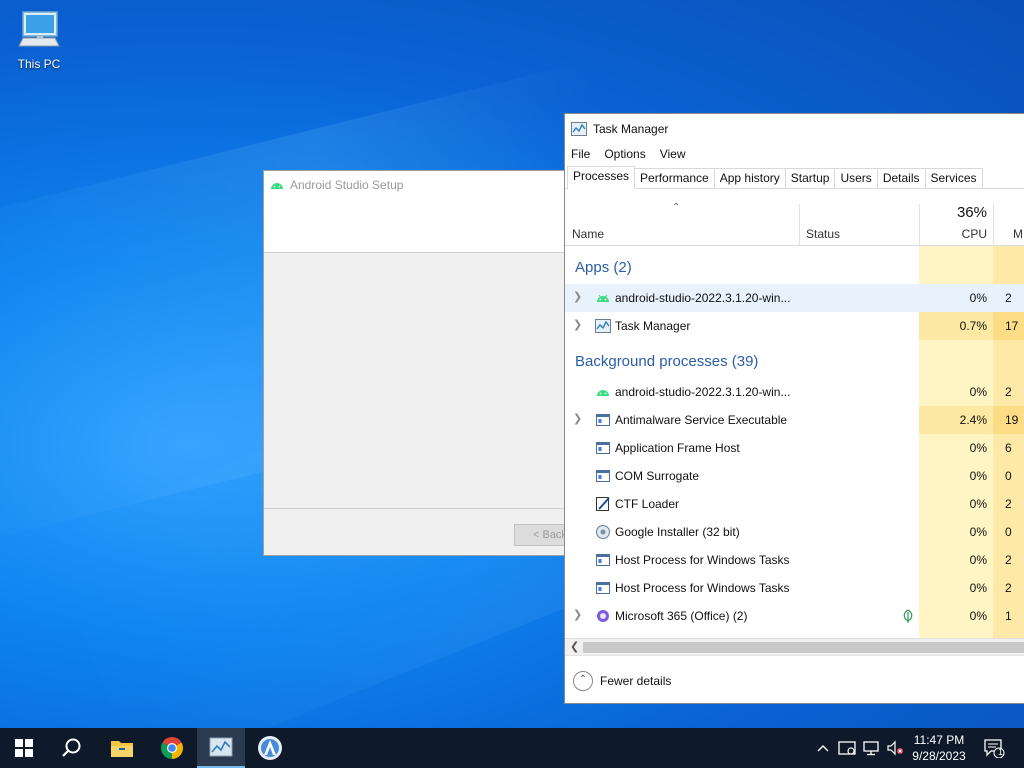  Describe the element at coordinates (701, 420) in the screenshot. I see `process-name: Antimalware Service Executable` at that location.